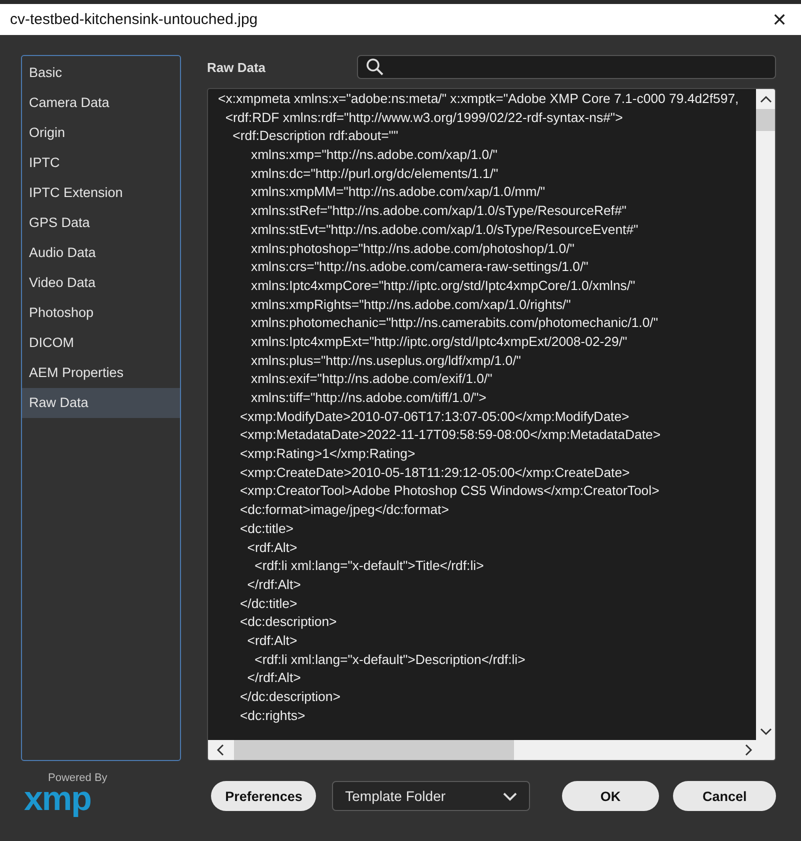  I want to click on code-line: xmlns:dc="http://purl.org/dc/elements/1.1/", so click(375, 173).